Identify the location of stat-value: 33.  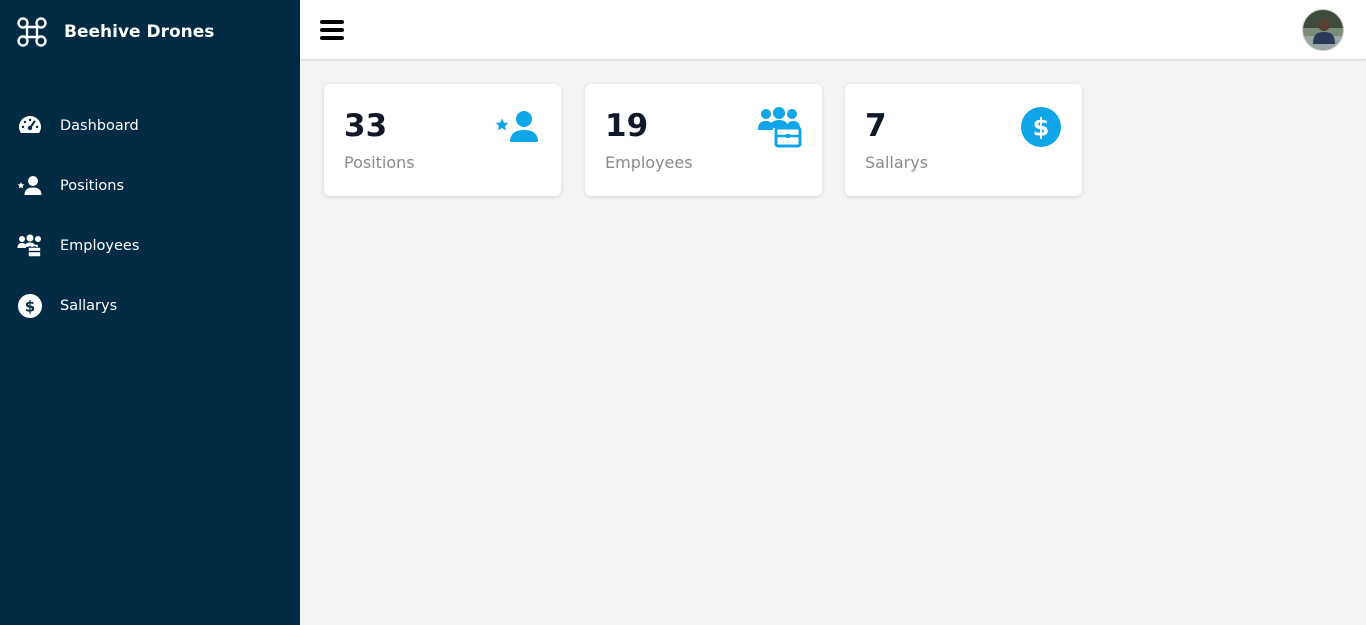
(366, 126).